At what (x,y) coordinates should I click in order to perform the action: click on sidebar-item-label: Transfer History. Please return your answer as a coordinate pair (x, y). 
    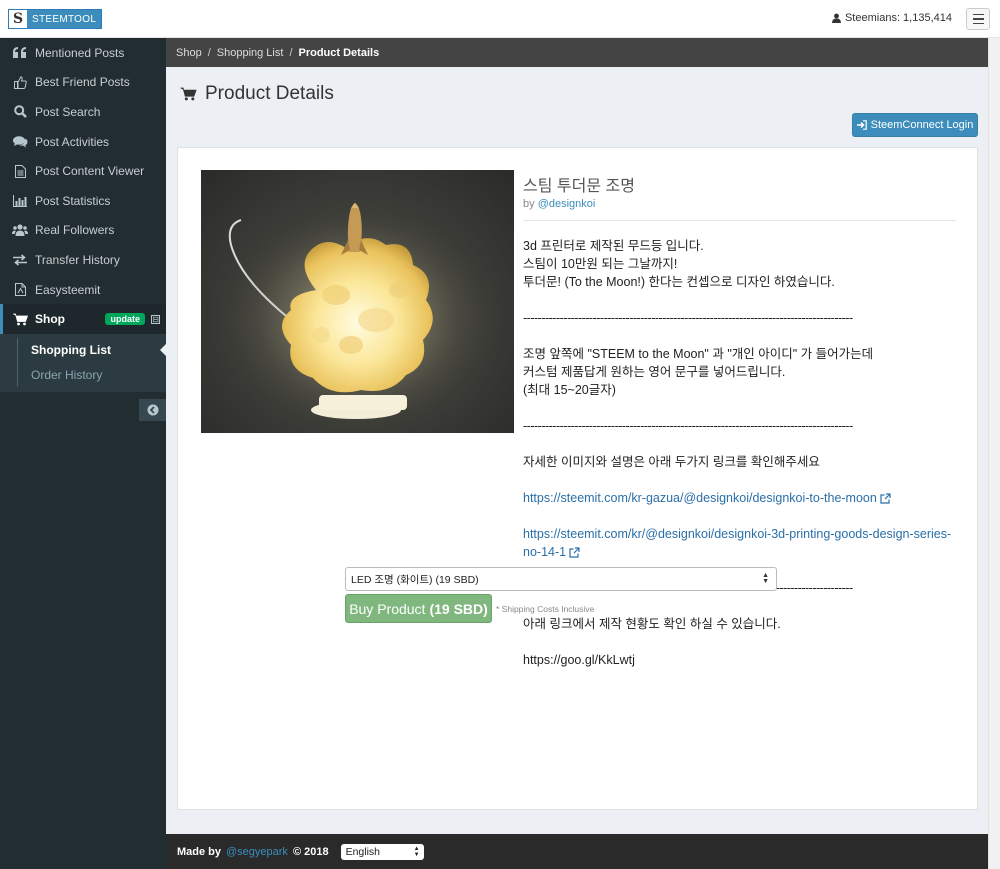
    Looking at the image, I should click on (77, 259).